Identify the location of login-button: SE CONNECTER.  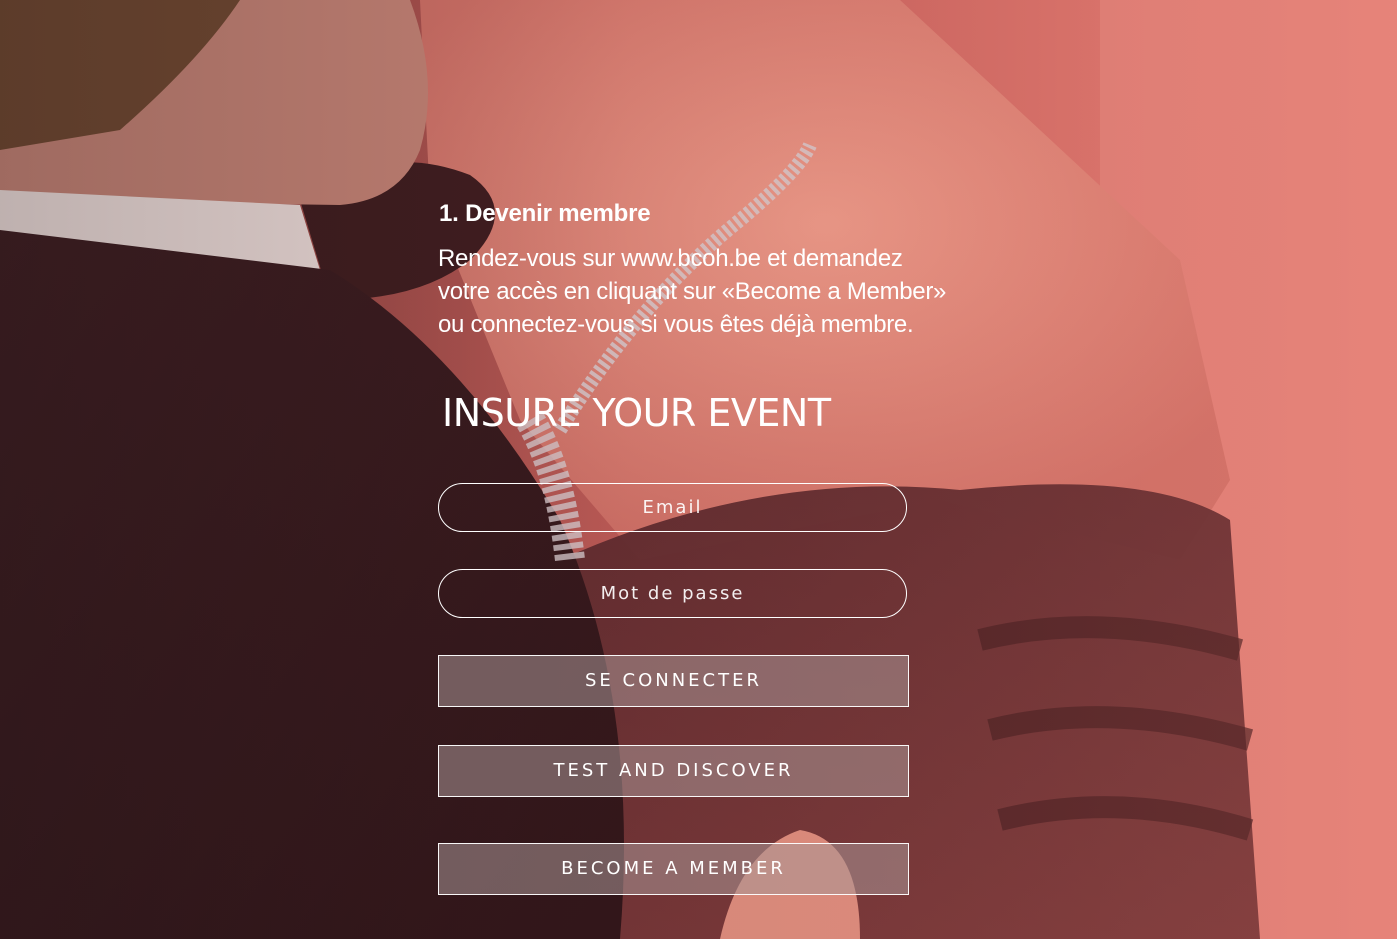
(673, 681).